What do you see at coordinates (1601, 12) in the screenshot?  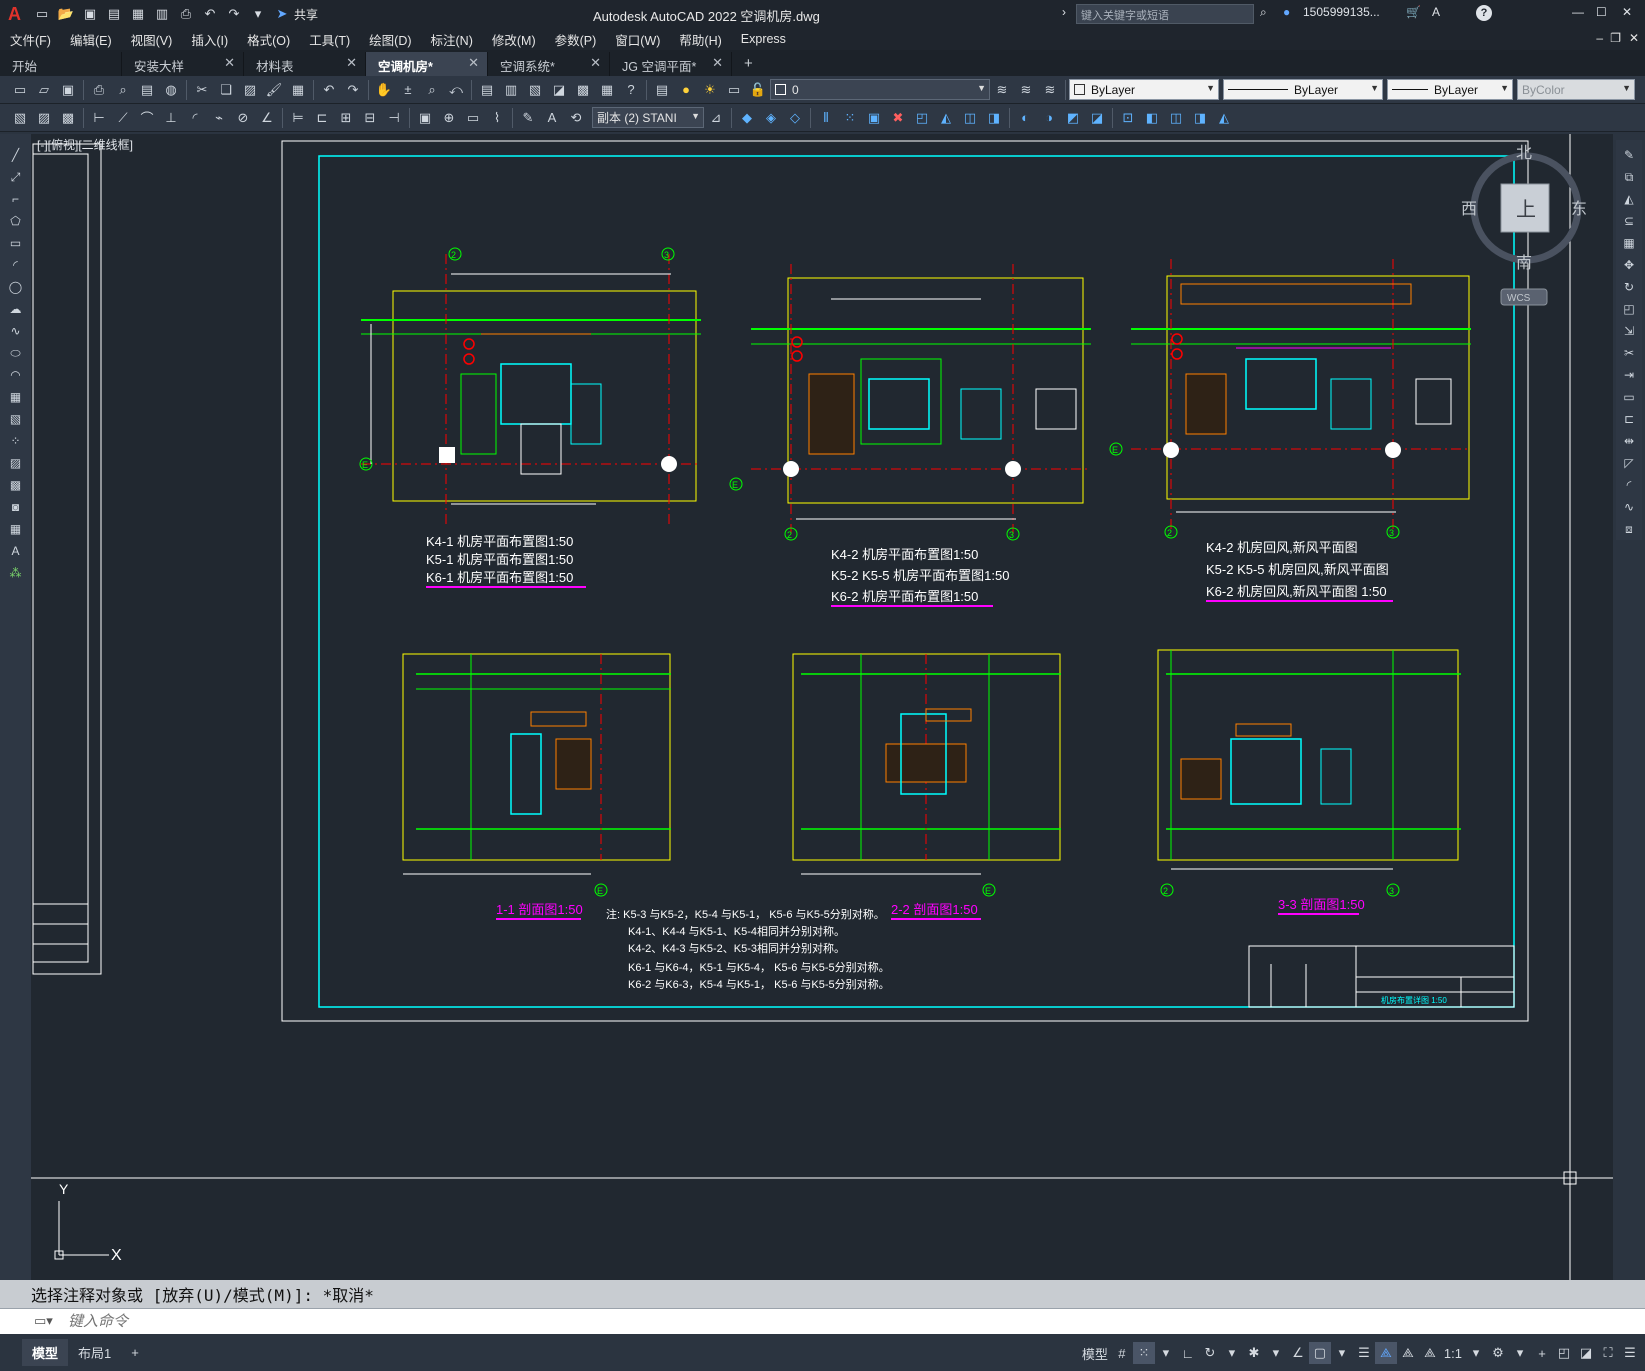 I see `maximize-icon: ☐` at bounding box center [1601, 12].